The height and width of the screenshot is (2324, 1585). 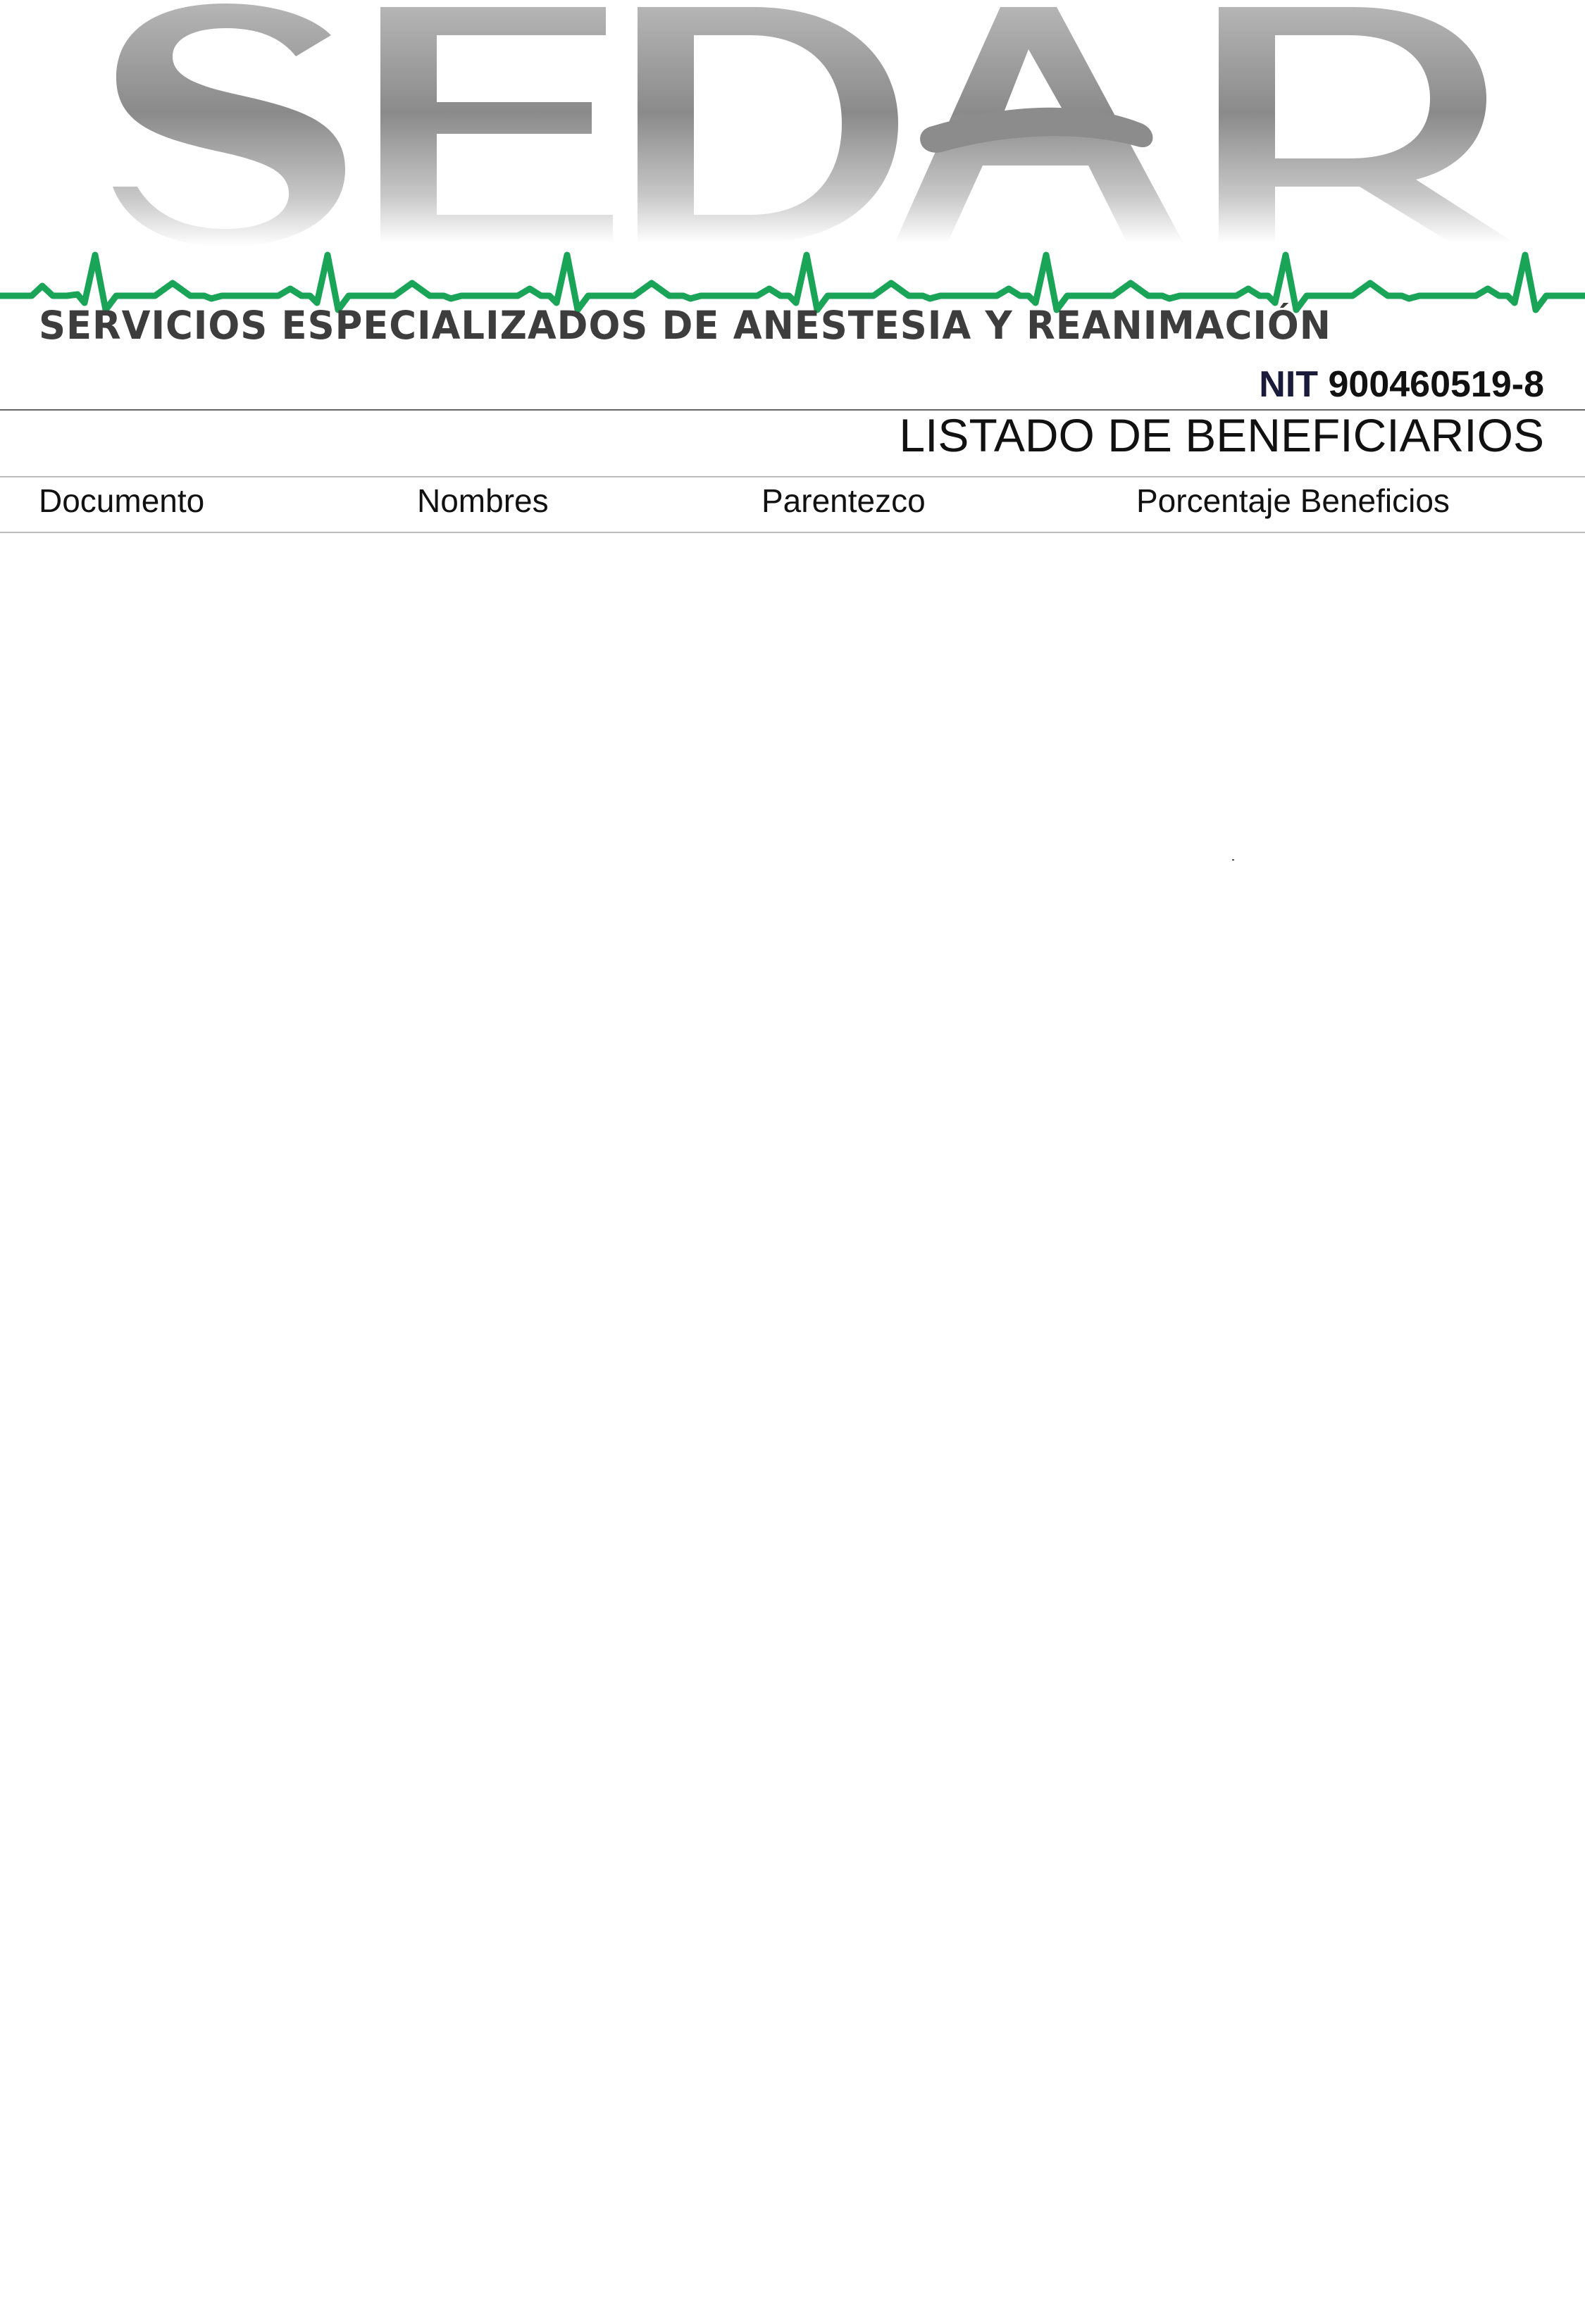 I want to click on column-header-porcentaje-beneficios: Porcentaje Beneficios, so click(x=1293, y=500).